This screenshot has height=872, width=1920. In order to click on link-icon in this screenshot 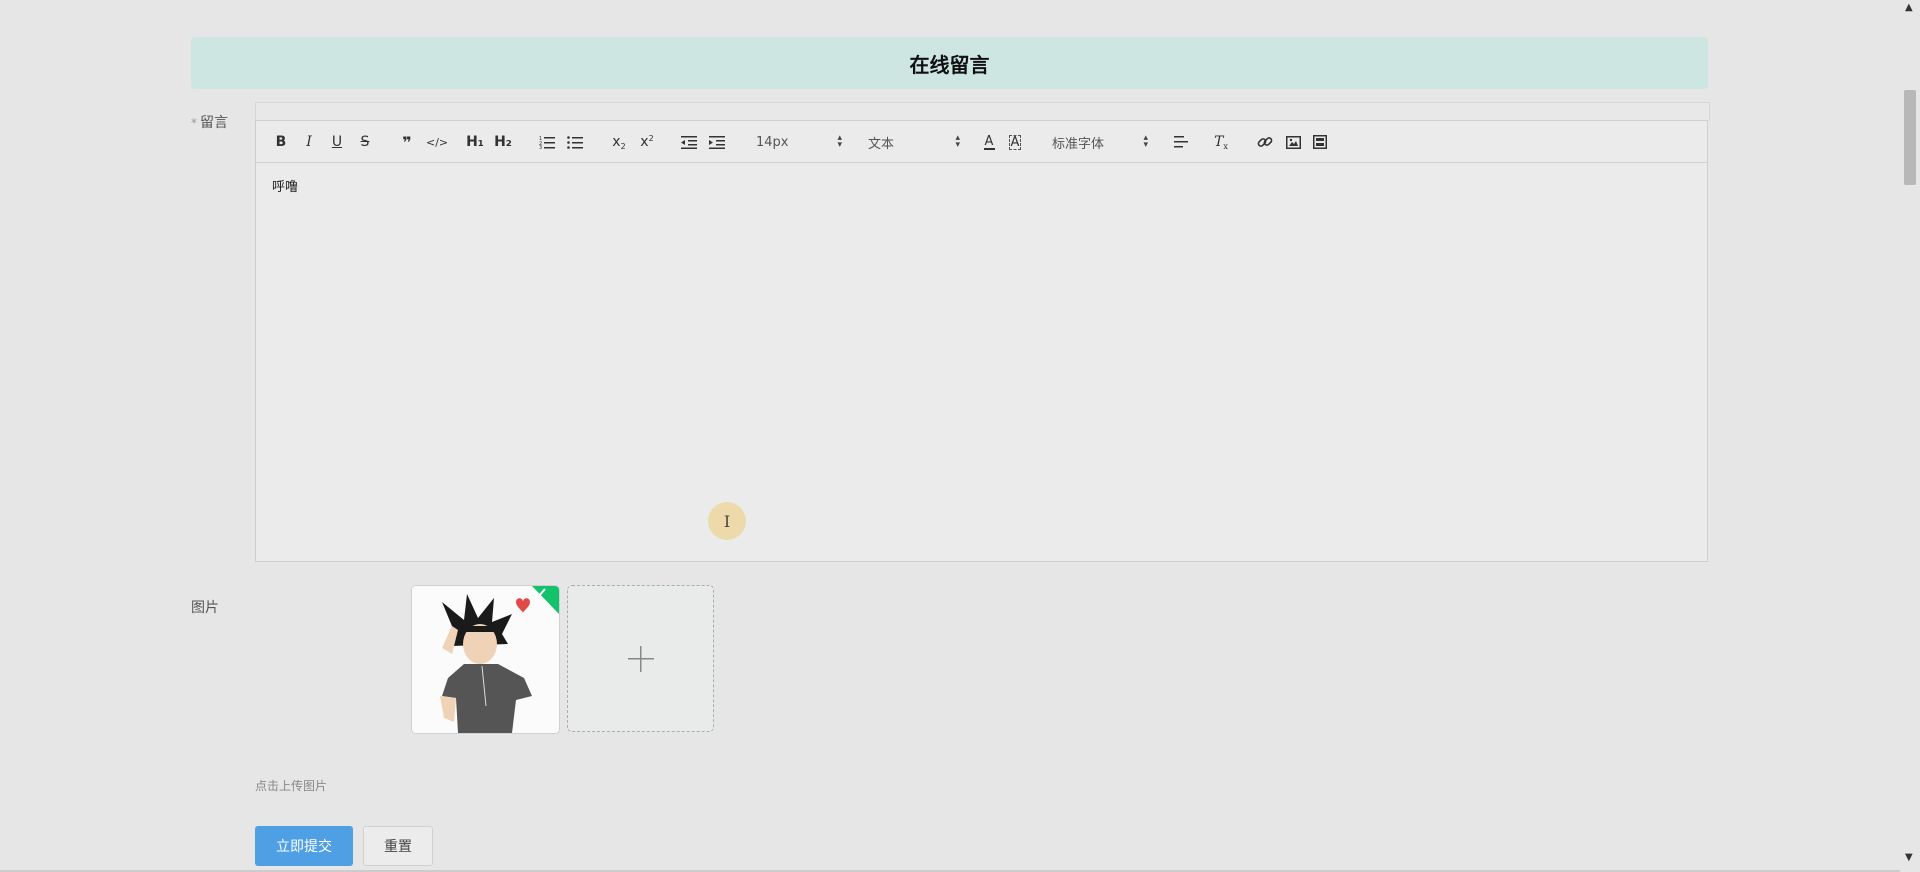, I will do `click(1265, 142)`.